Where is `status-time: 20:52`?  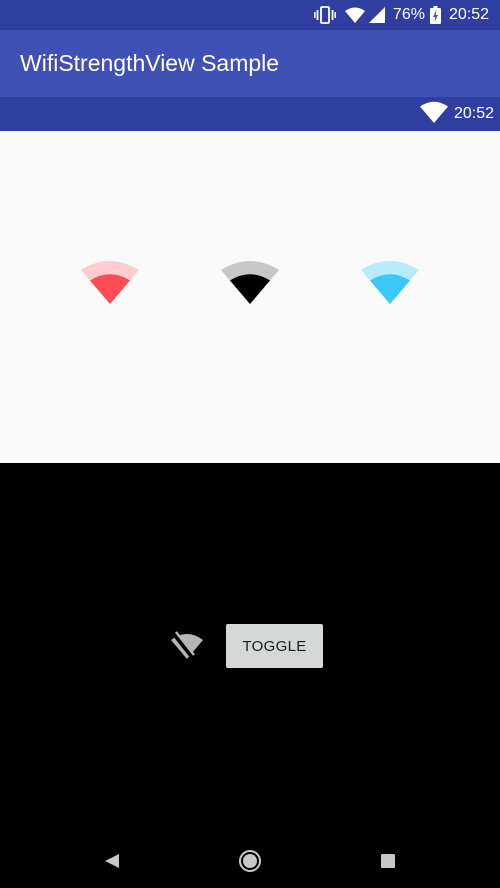
status-time: 20:52 is located at coordinates (468, 14).